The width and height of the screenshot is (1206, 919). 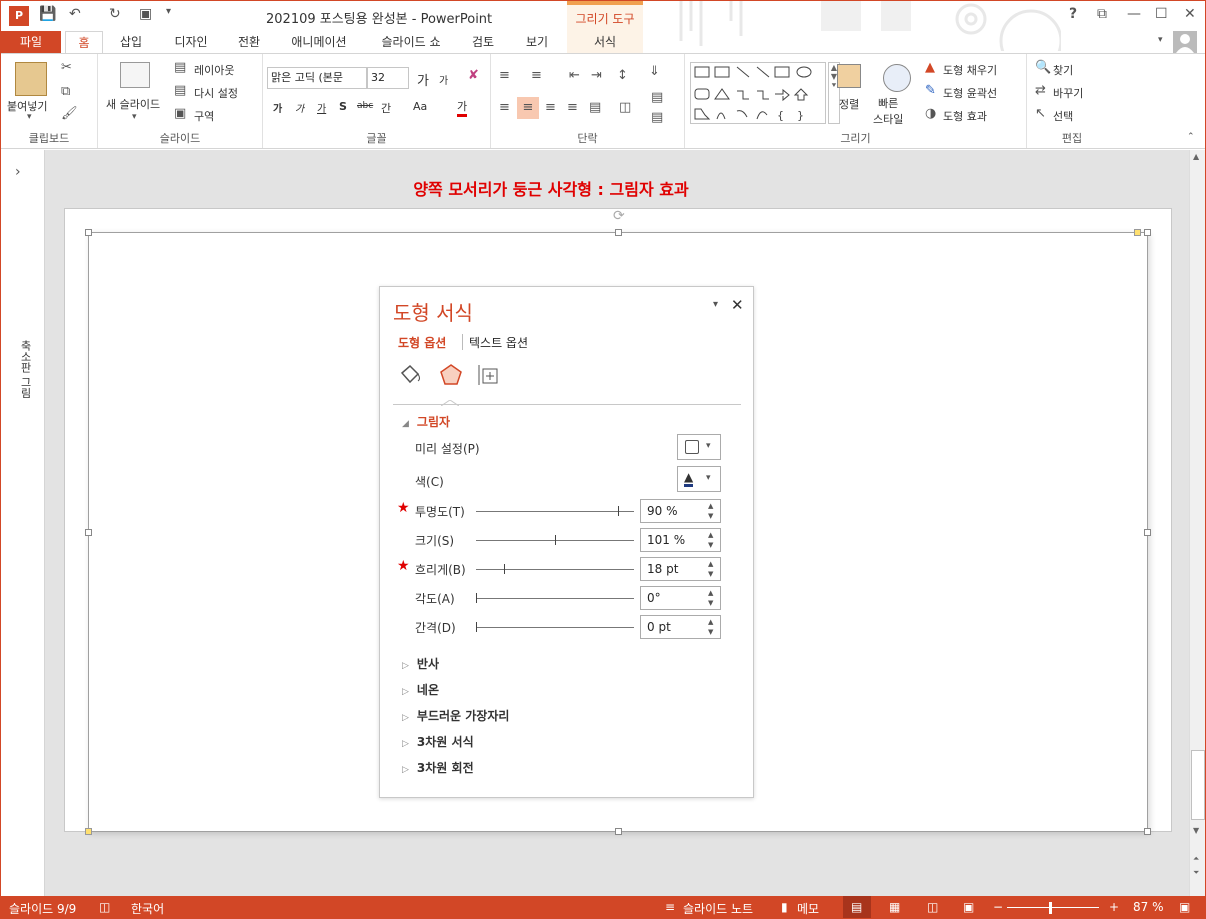 What do you see at coordinates (451, 376) in the screenshot?
I see `effects-icon` at bounding box center [451, 376].